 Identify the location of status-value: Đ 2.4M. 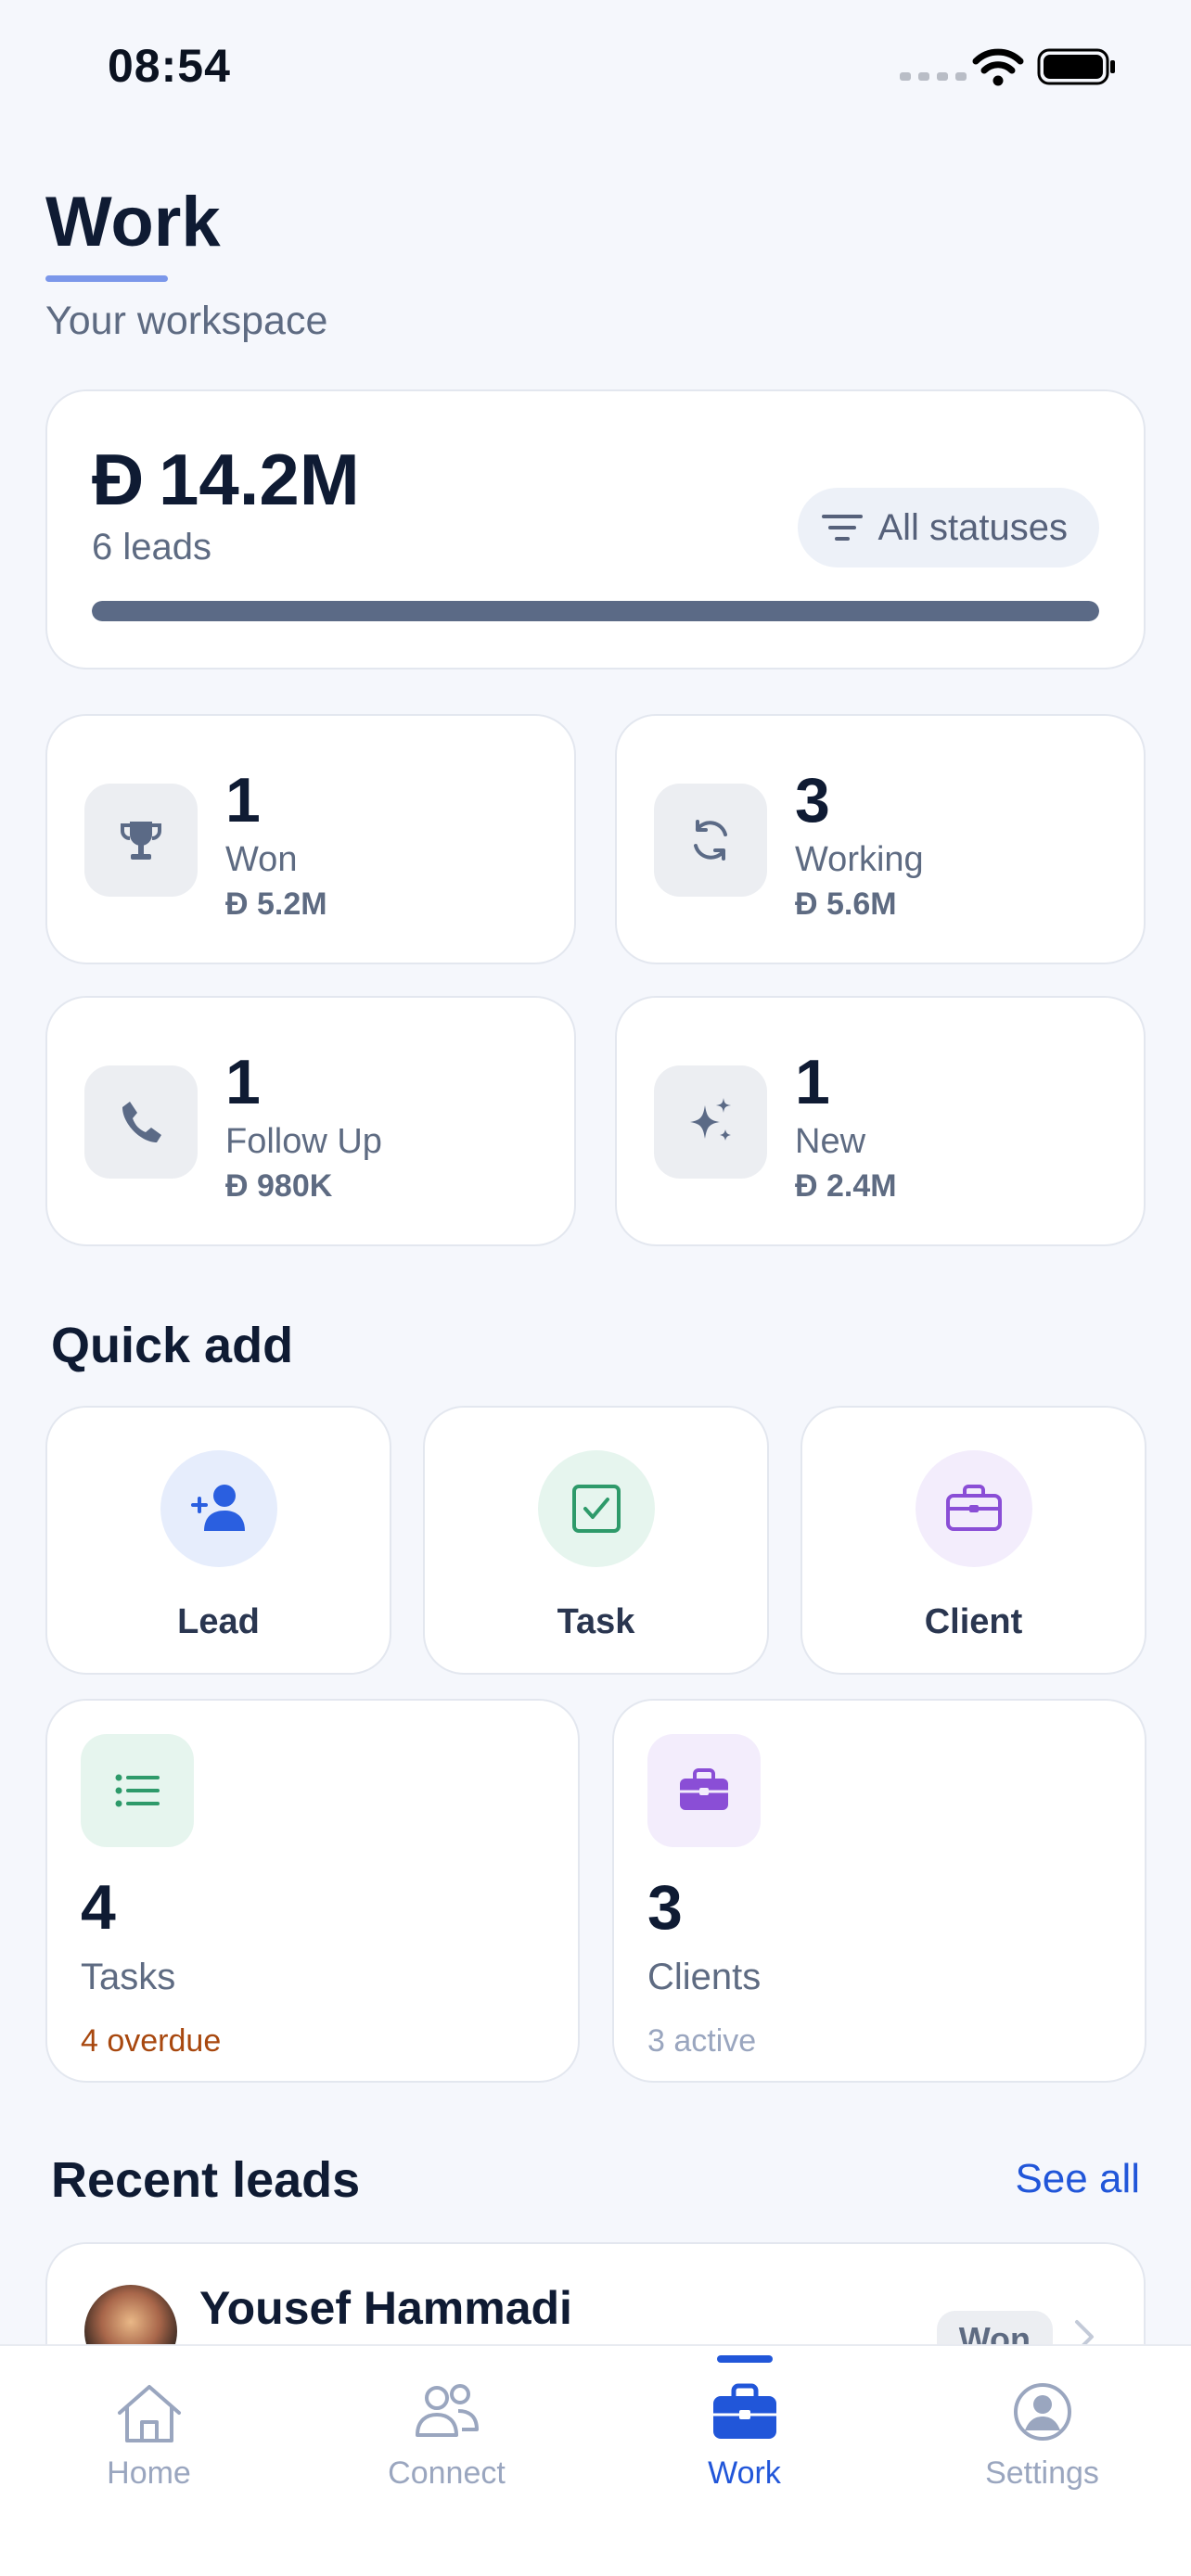
(846, 1186).